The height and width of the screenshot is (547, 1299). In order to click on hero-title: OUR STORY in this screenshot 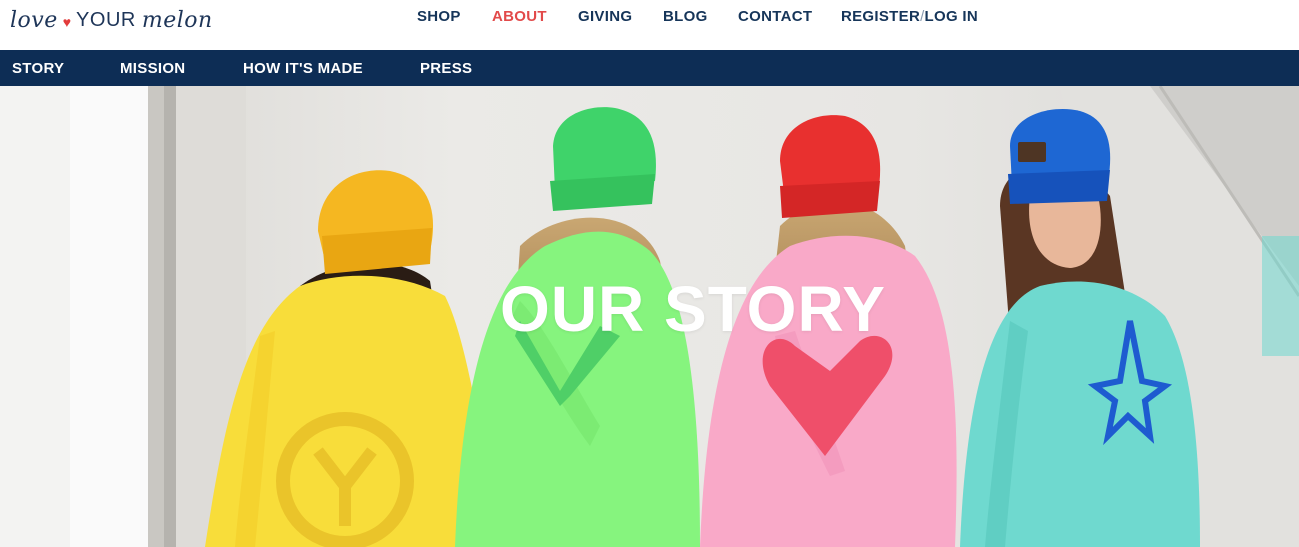, I will do `click(693, 309)`.